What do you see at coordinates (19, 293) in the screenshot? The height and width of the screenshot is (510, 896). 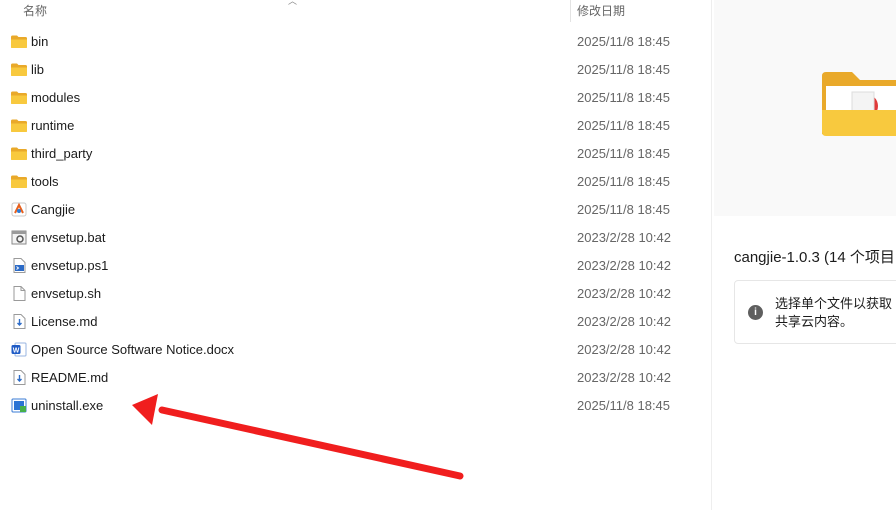 I see `text-file-icon` at bounding box center [19, 293].